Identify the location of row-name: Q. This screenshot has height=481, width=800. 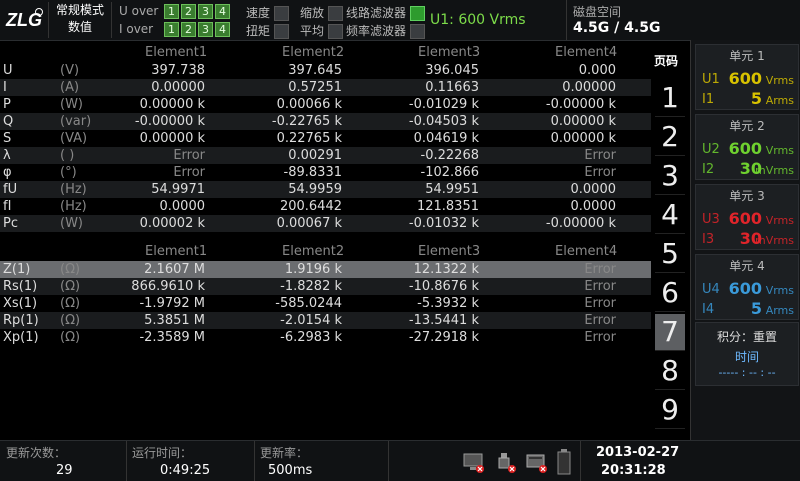
(8, 121).